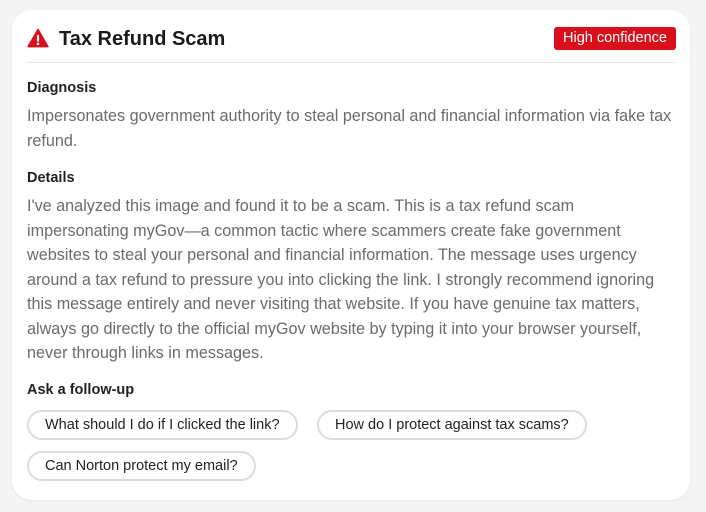 This screenshot has width=706, height=512. I want to click on diagnosis-label: Diagnosis, so click(62, 88).